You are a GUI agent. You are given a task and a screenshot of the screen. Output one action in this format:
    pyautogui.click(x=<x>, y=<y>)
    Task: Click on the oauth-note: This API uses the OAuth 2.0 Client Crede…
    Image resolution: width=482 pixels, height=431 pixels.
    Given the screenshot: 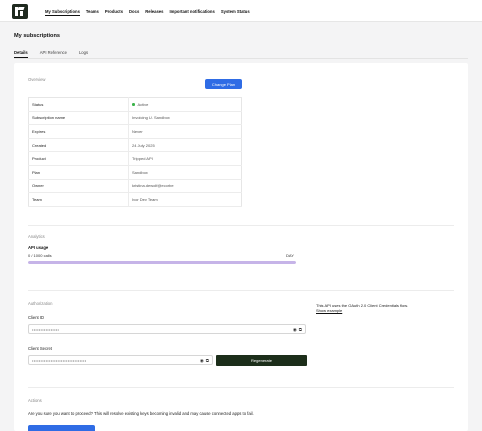 What is the action you would take?
    pyautogui.click(x=391, y=308)
    